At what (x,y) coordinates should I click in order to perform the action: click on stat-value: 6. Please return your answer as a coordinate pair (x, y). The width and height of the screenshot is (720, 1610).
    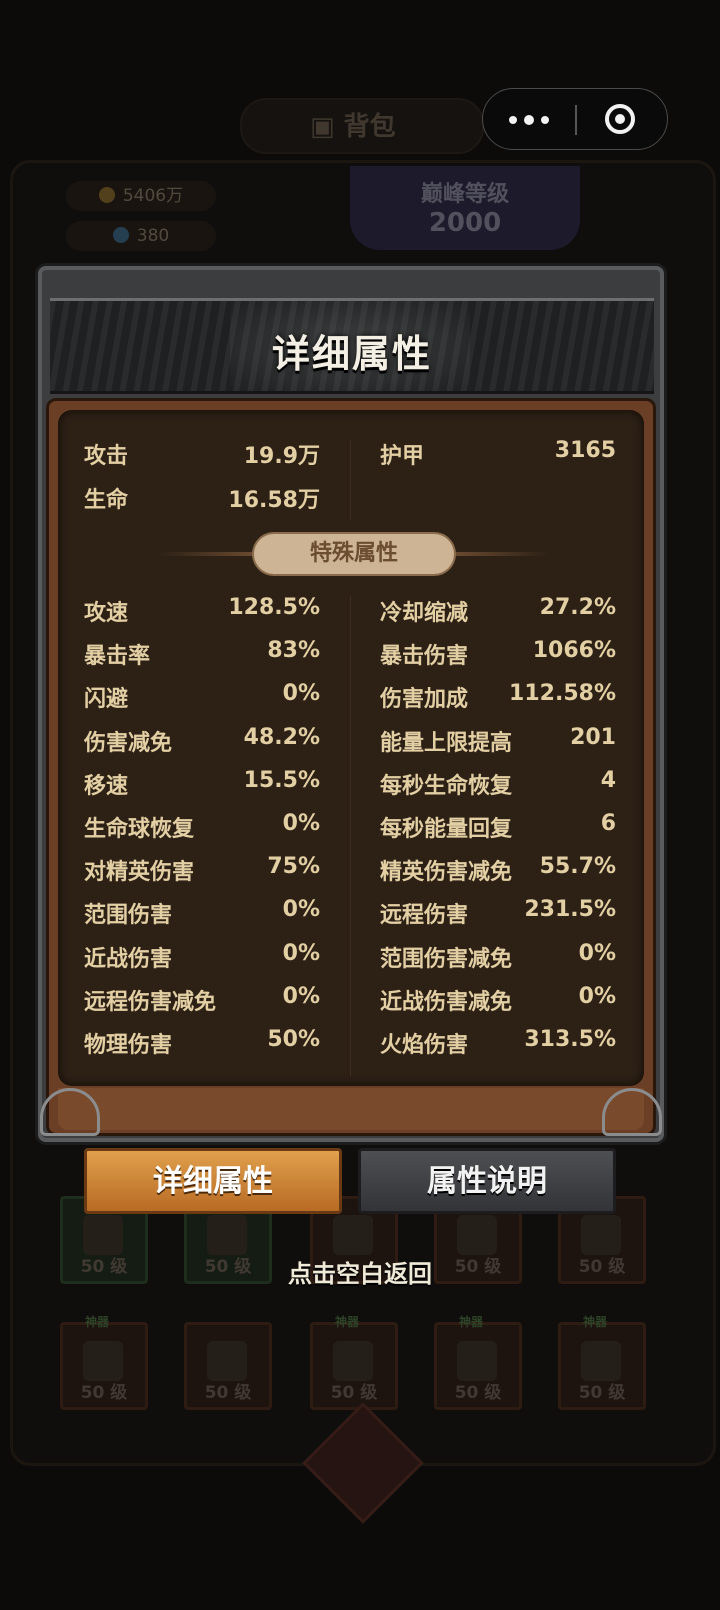
    Looking at the image, I should click on (608, 823).